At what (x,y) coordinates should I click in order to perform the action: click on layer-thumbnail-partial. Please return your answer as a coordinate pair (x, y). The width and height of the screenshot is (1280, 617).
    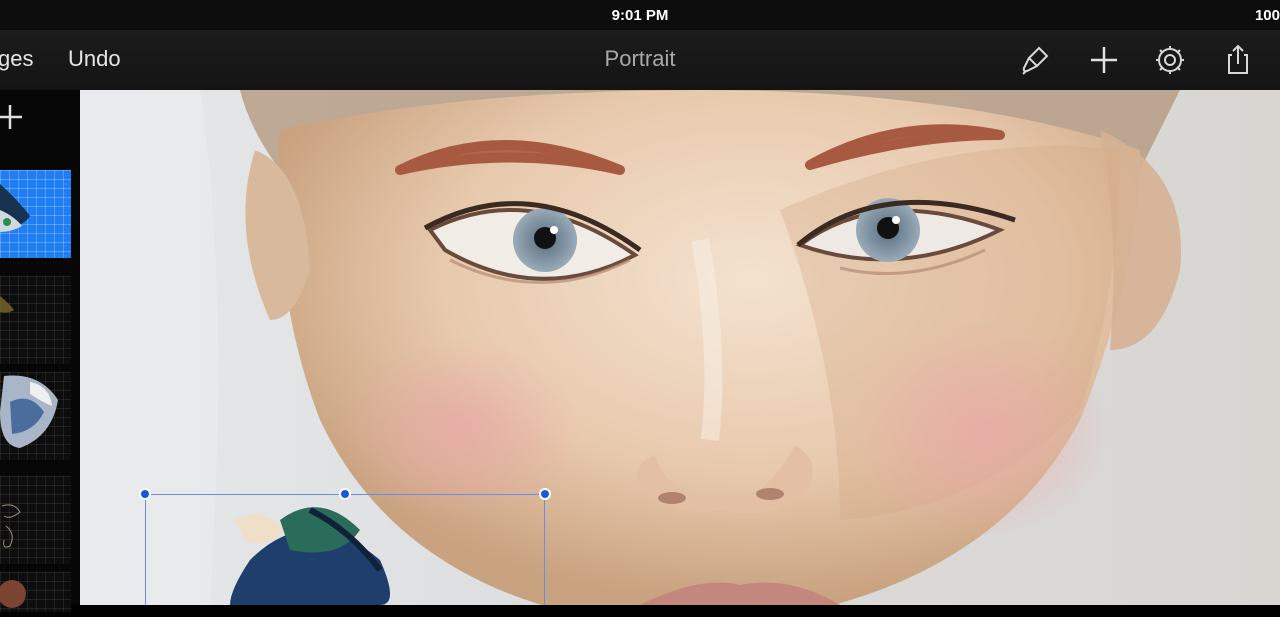
    Looking at the image, I should click on (35, 592).